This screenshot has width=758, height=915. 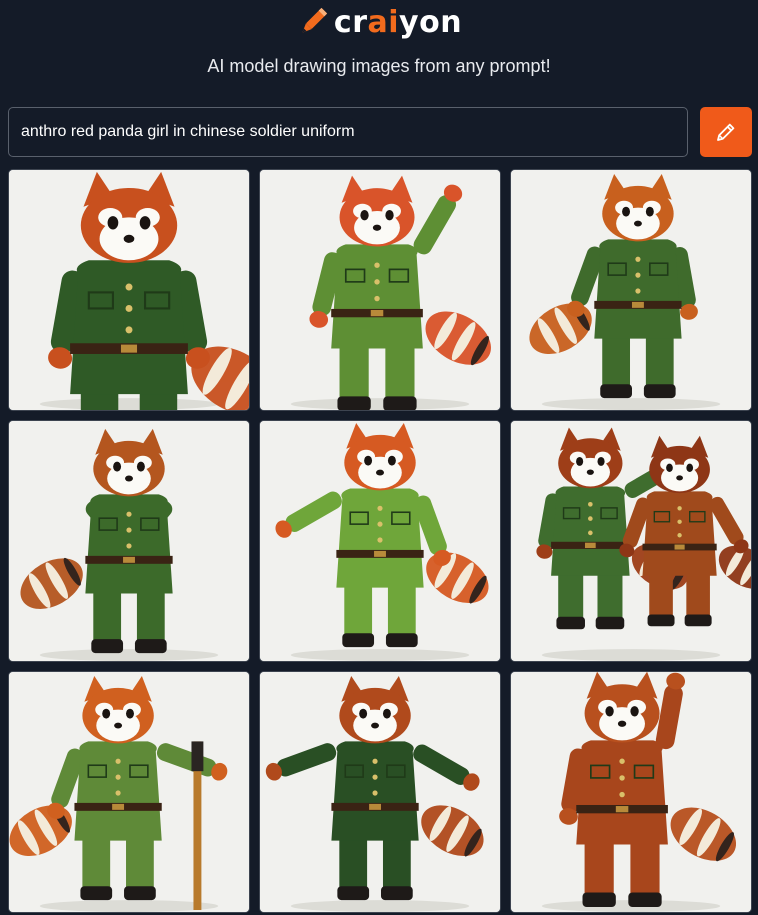 I want to click on draw-button, so click(x=726, y=132).